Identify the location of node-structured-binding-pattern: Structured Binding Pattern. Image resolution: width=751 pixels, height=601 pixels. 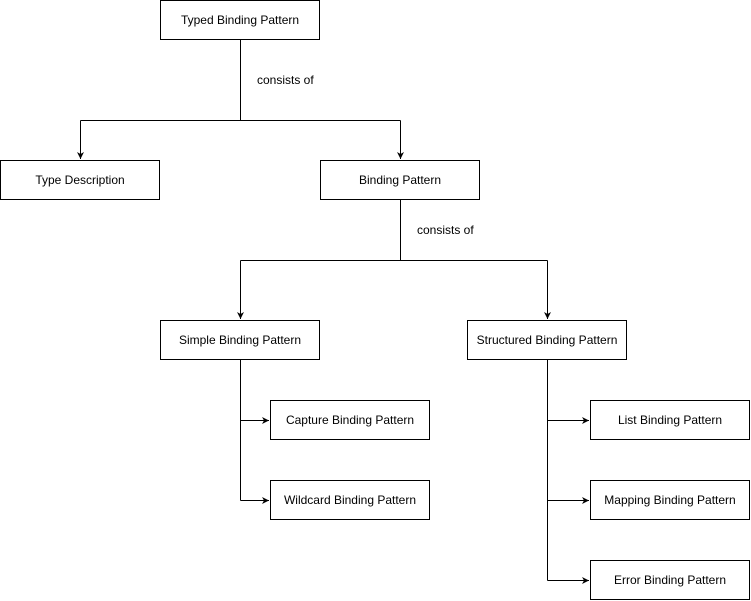
(547, 340).